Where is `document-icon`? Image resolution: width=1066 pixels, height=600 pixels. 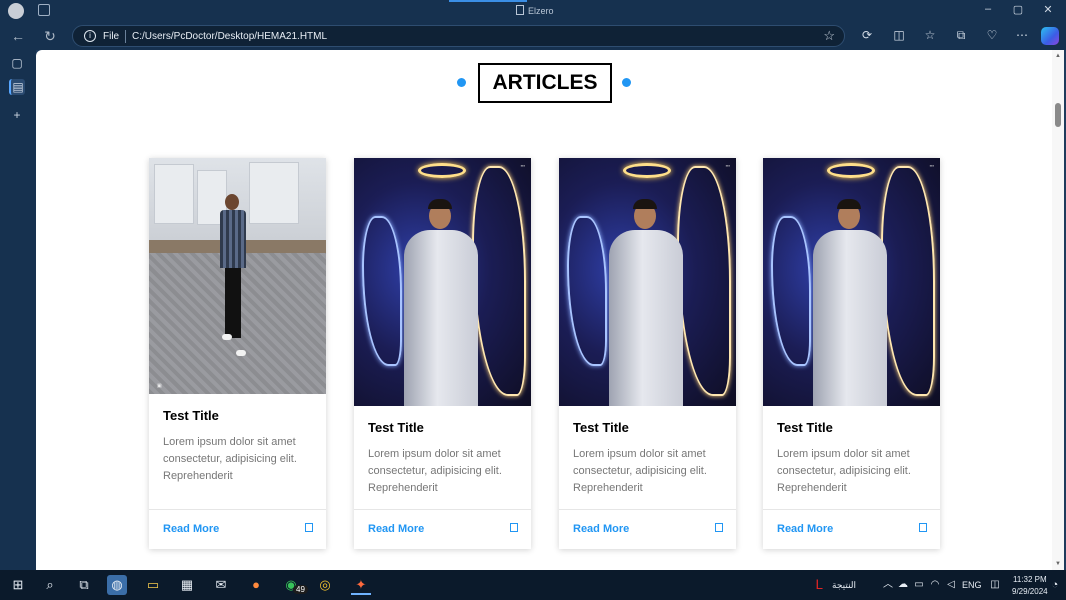 document-icon is located at coordinates (520, 10).